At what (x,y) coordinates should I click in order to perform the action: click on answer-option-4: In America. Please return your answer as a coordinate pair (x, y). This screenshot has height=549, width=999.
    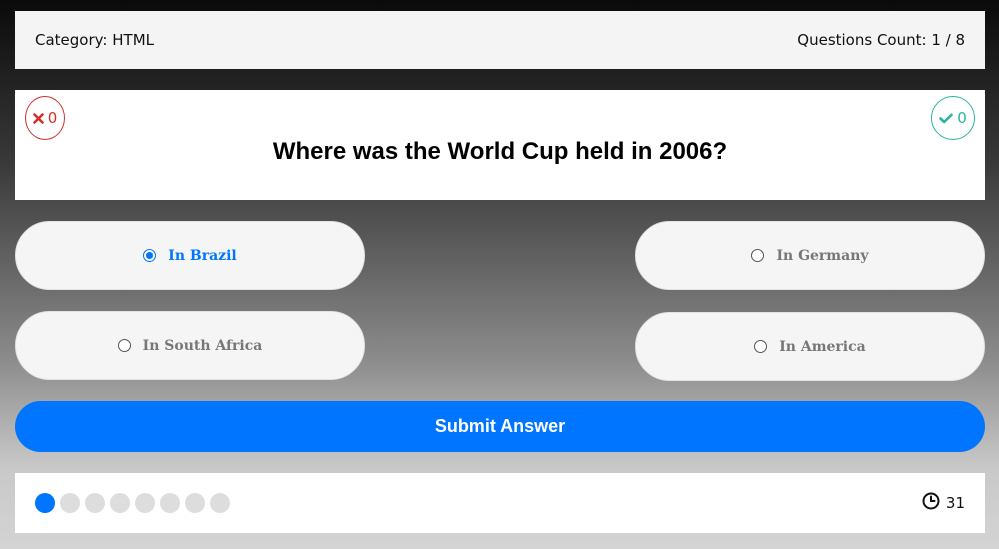
    Looking at the image, I should click on (810, 346).